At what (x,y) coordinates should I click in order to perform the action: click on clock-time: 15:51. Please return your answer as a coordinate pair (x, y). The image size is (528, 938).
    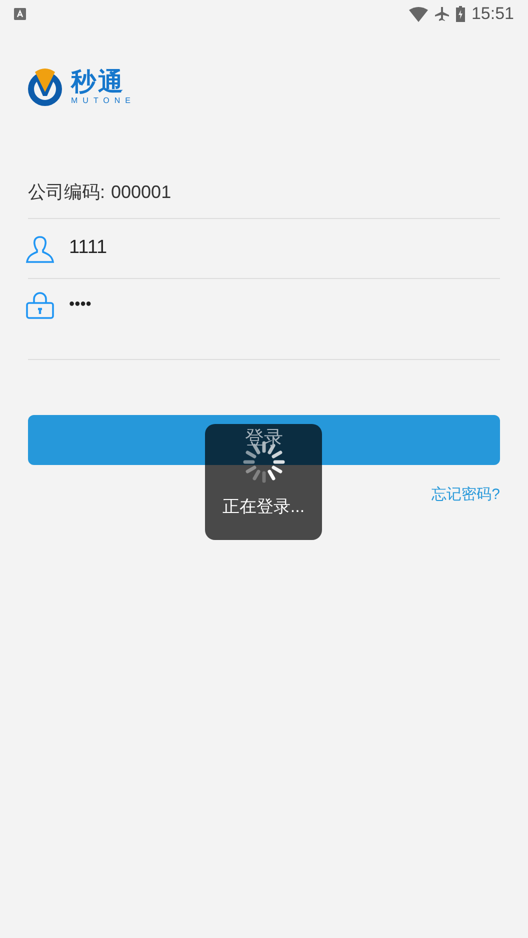
    Looking at the image, I should click on (492, 14).